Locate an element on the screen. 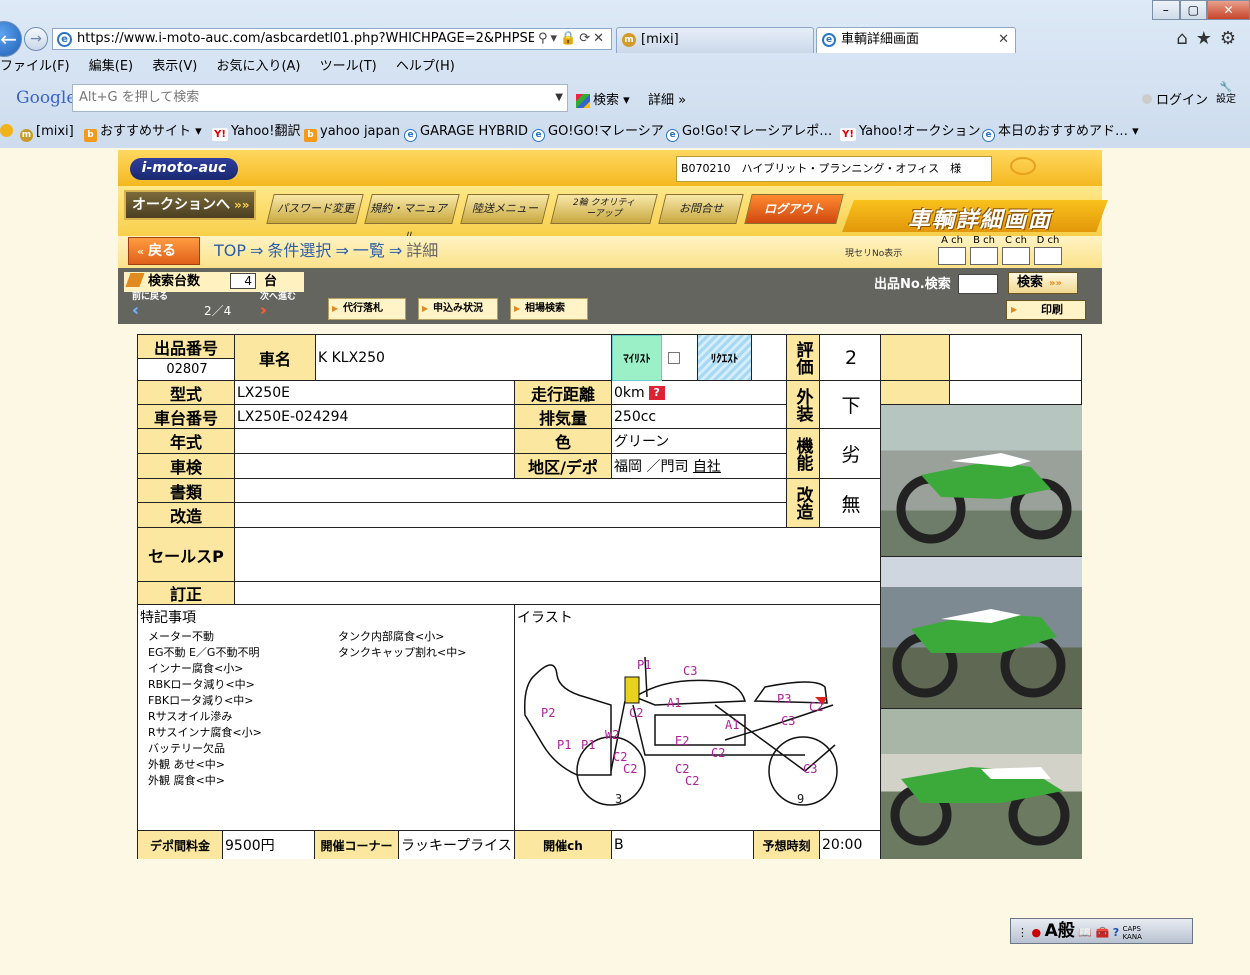 This screenshot has width=1250, height=975. market-search-button: 相場検索 is located at coordinates (549, 309).